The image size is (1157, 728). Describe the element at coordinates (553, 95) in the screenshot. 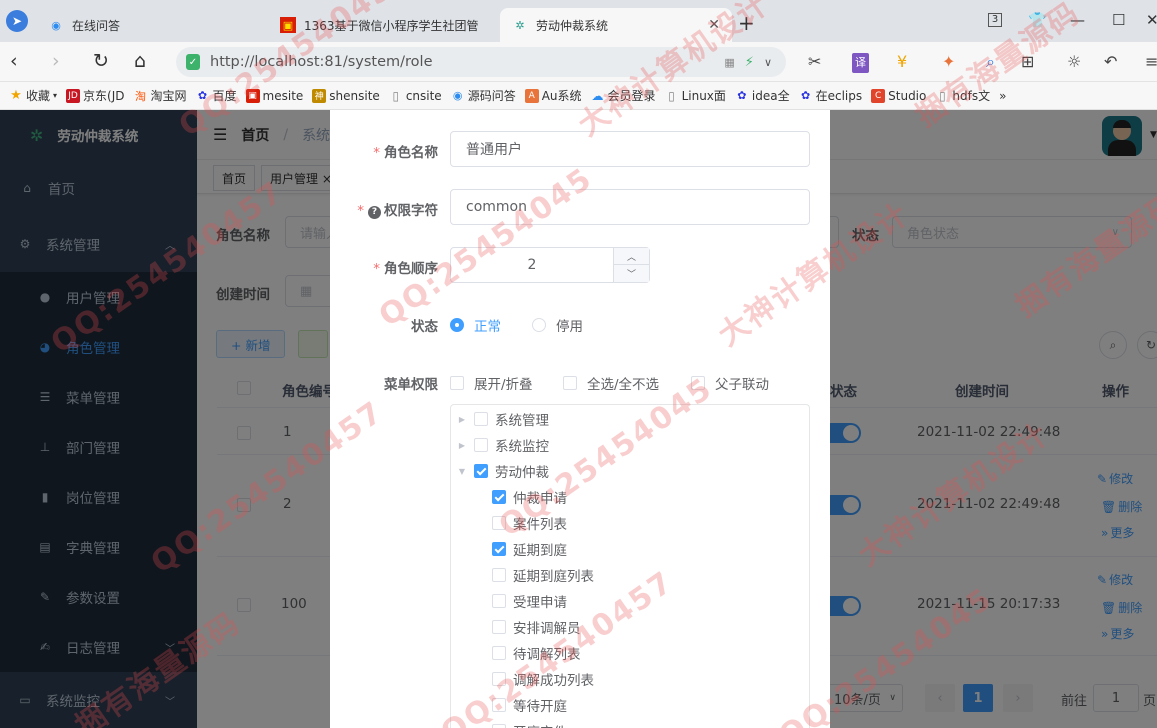

I see `bookmark-item: A Au系统` at that location.